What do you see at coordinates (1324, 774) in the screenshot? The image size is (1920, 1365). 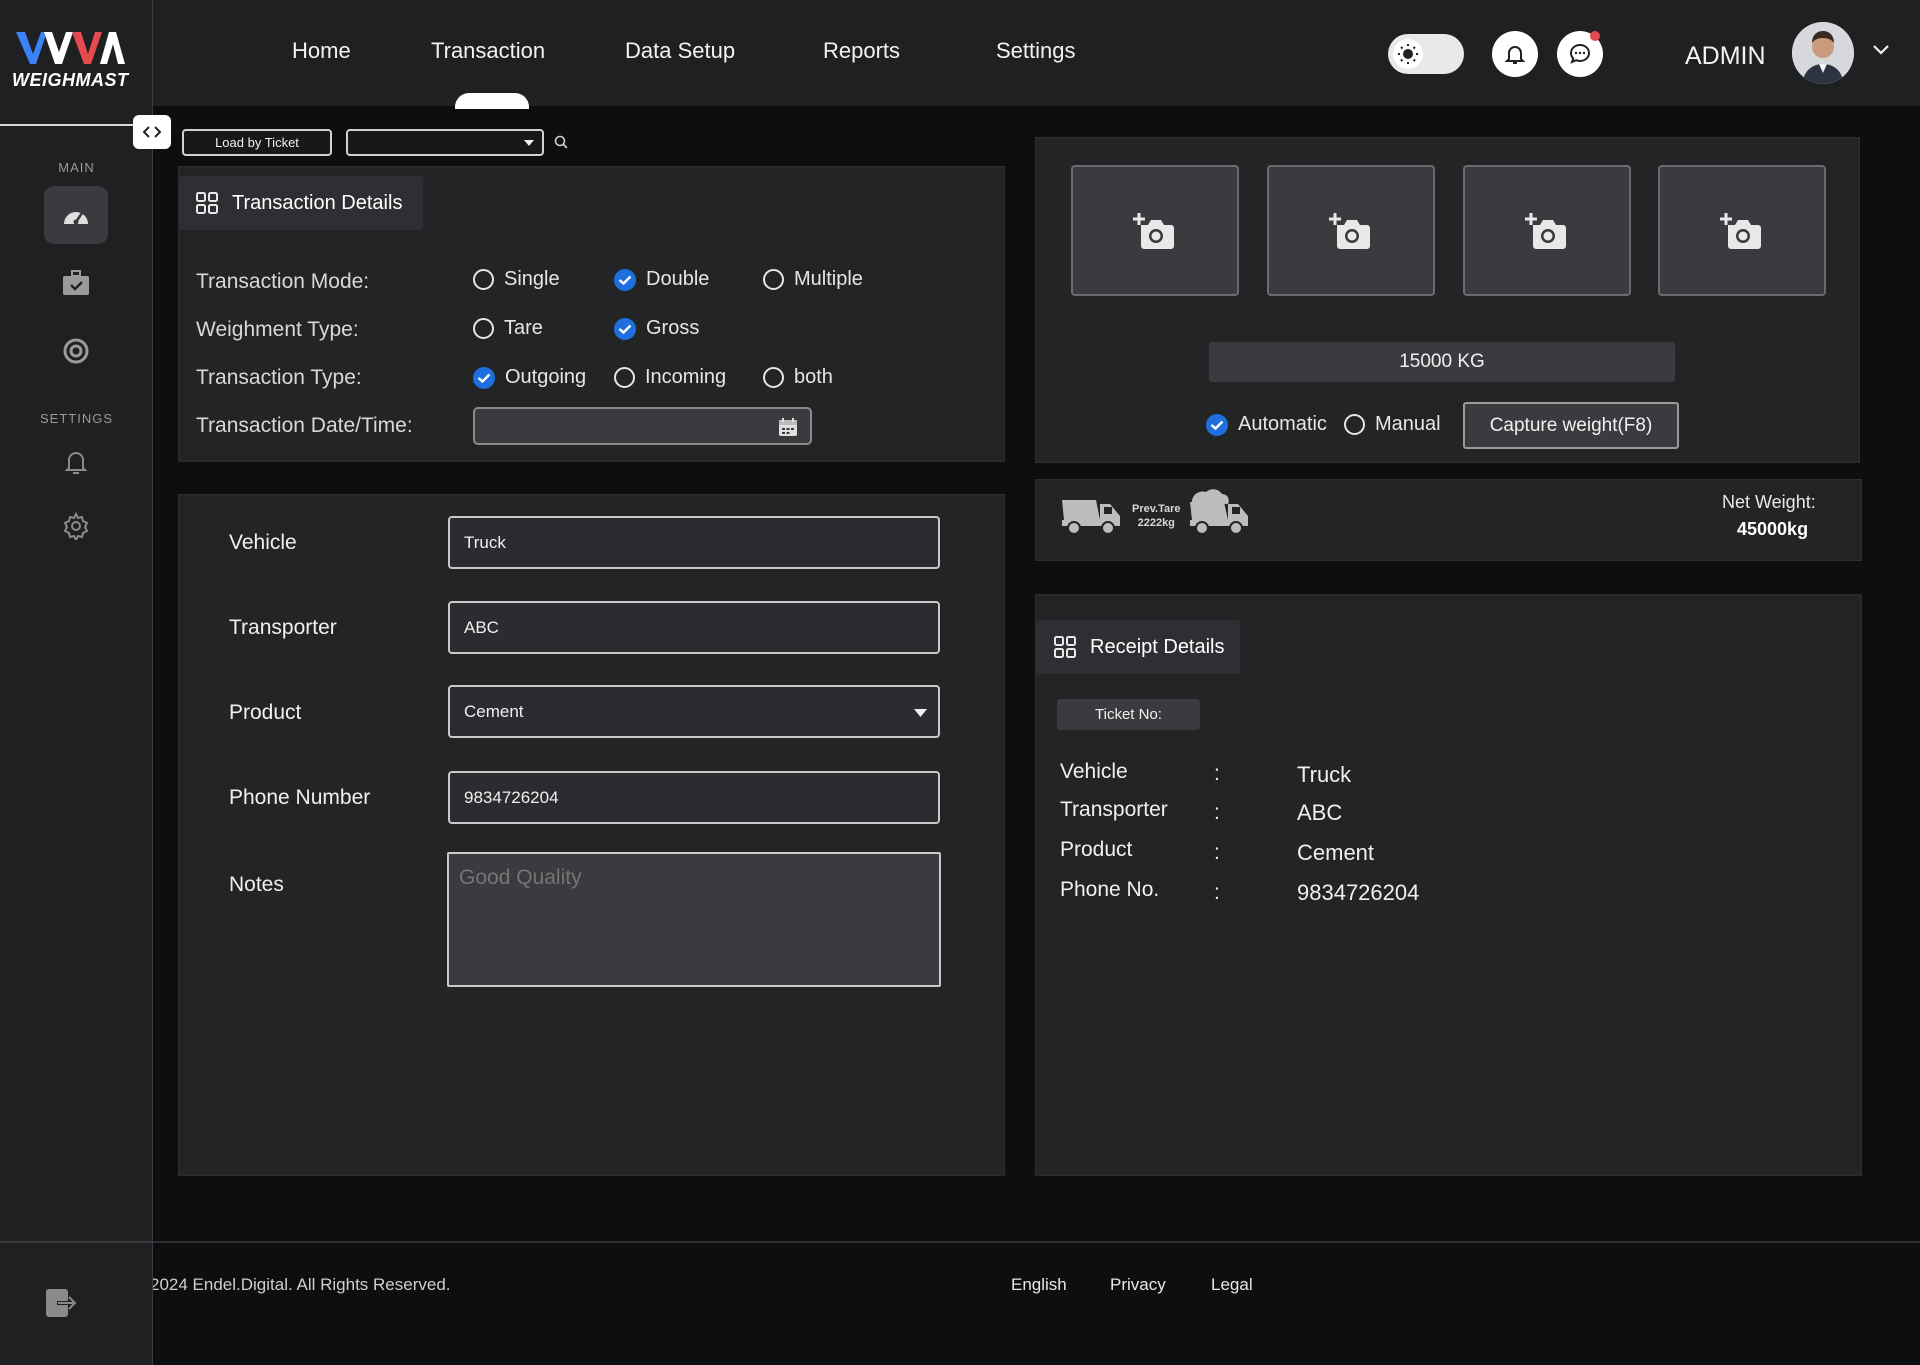 I see `receipt-vehicle-value: Truck` at bounding box center [1324, 774].